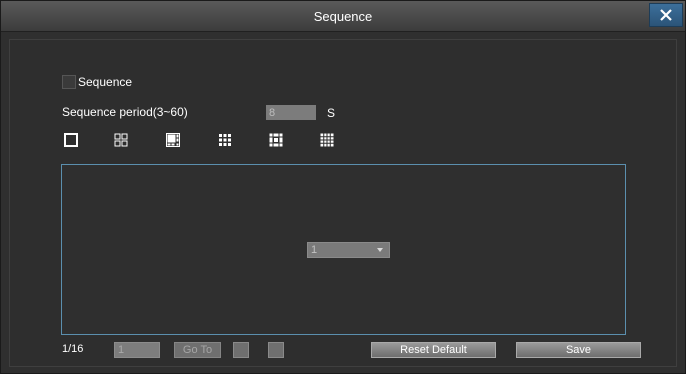  I want to click on sequence-checkbox, so click(69, 82).